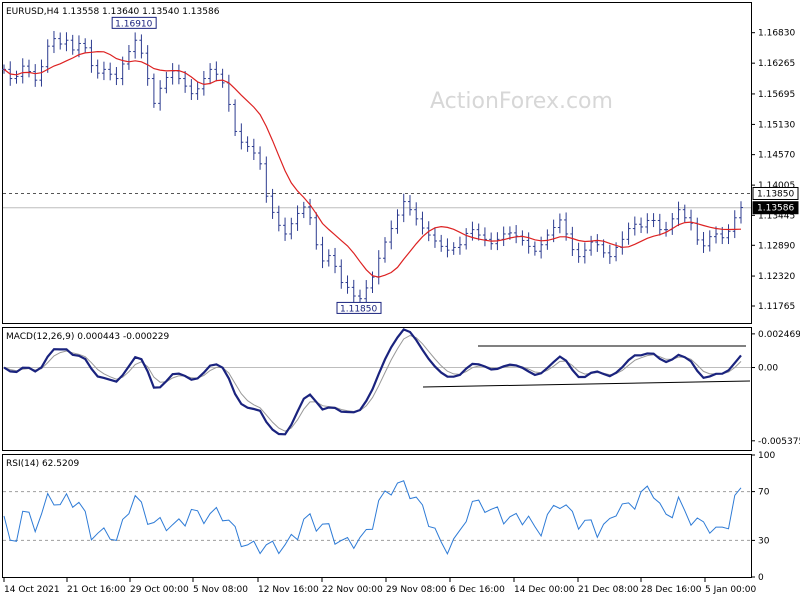 This screenshot has height=600, width=800. Describe the element at coordinates (766, 456) in the screenshot. I see `rsi-axis-tick-label: 100` at that location.